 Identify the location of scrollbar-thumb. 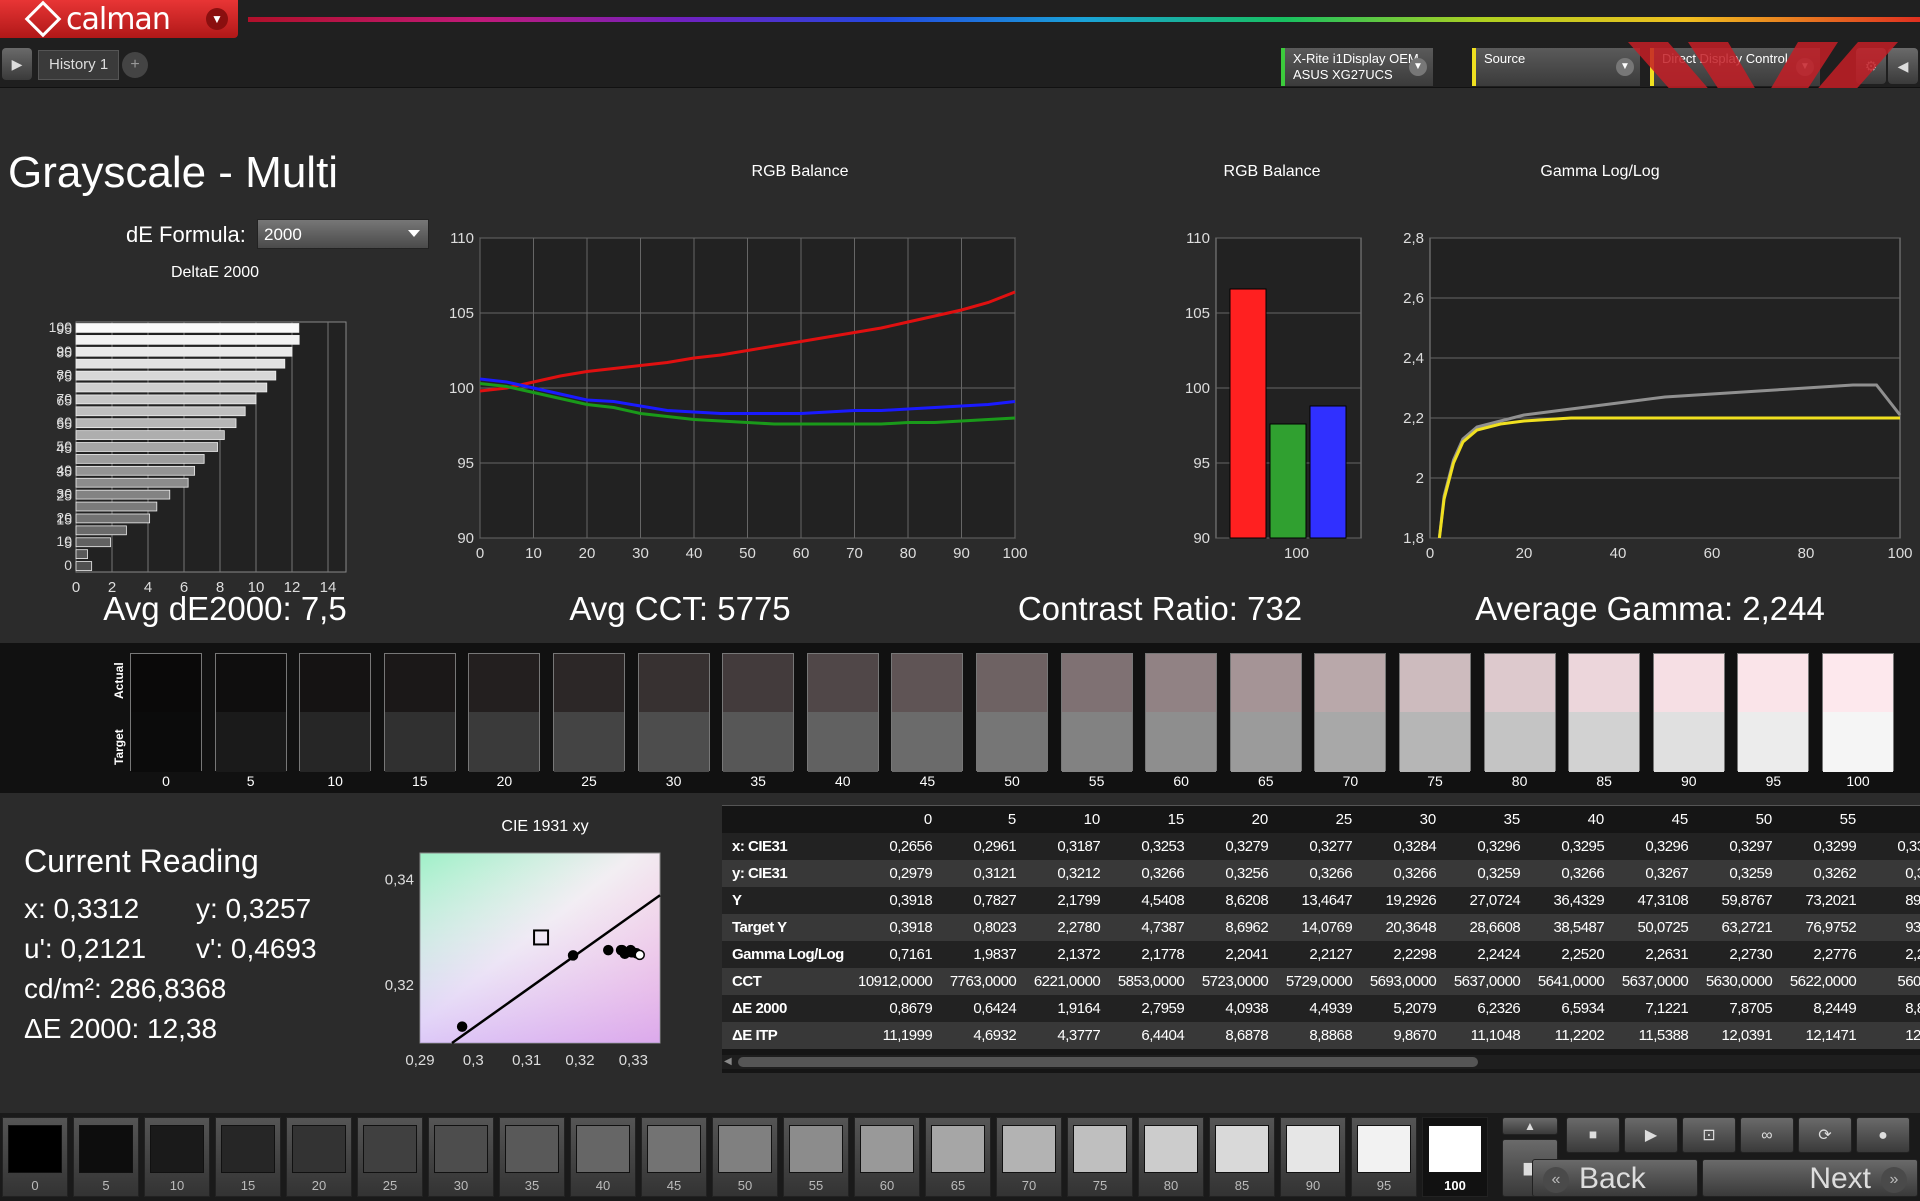
(1108, 1062).